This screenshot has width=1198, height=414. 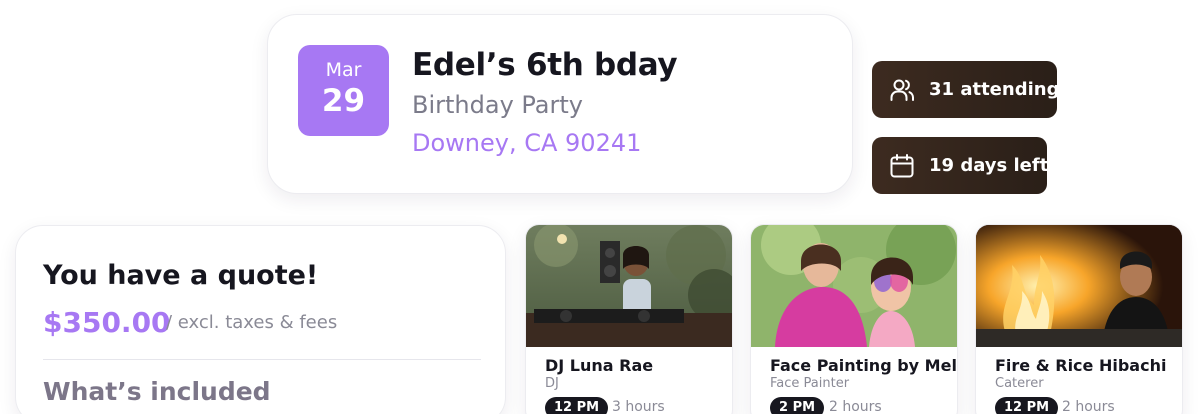 What do you see at coordinates (902, 90) in the screenshot?
I see `people-icon` at bounding box center [902, 90].